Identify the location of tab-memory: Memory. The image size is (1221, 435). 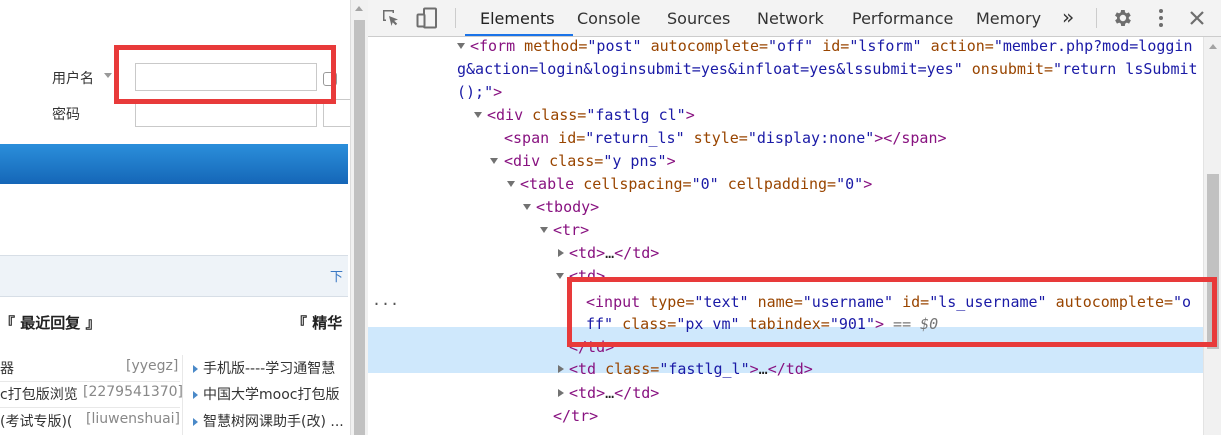
(1008, 18).